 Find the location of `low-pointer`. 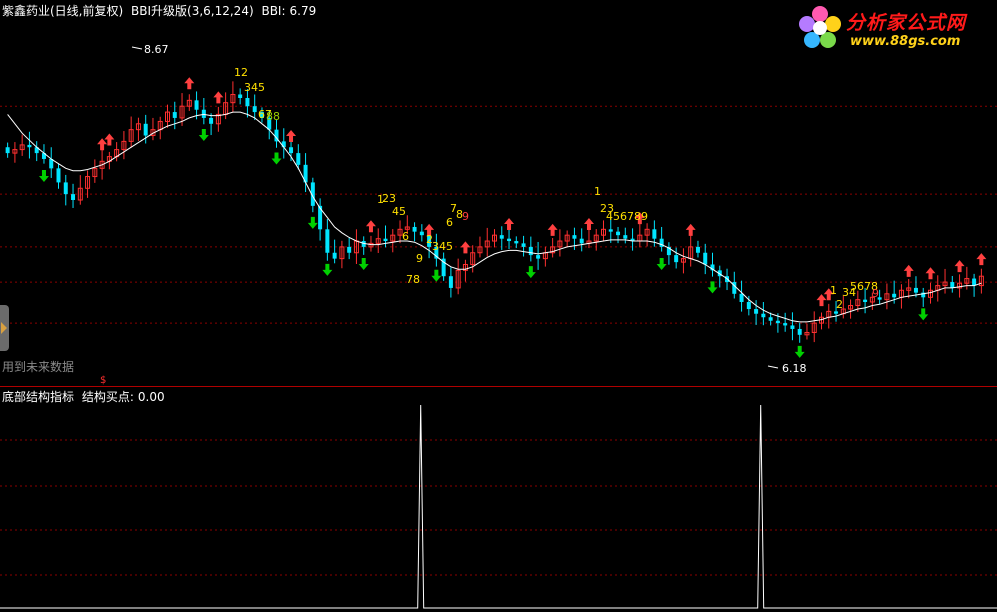

low-pointer is located at coordinates (773, 367).